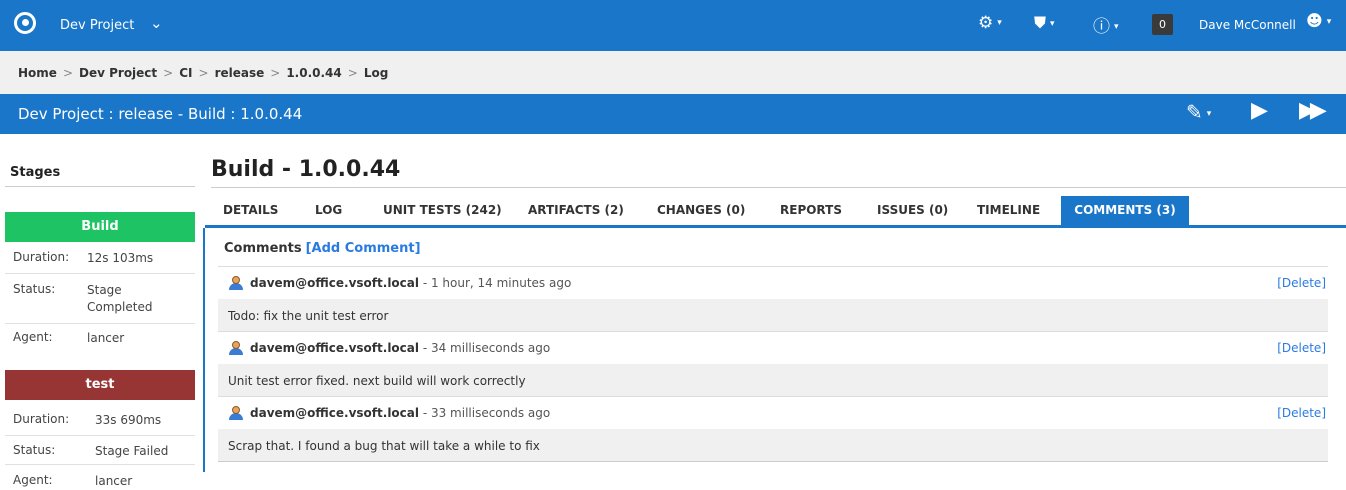 This screenshot has height=490, width=1346. What do you see at coordinates (240, 73) in the screenshot?
I see `breadcrumb-release: release` at bounding box center [240, 73].